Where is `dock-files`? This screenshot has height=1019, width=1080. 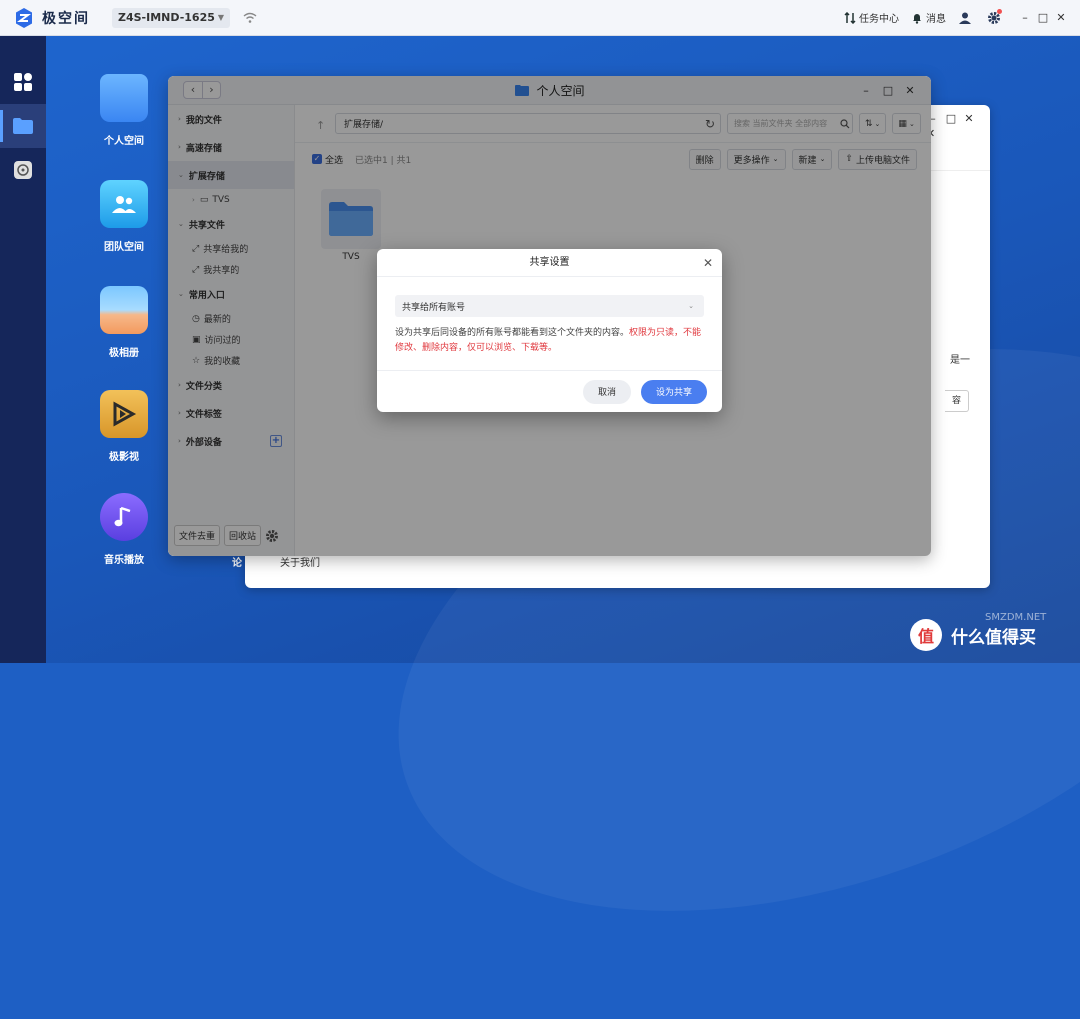 dock-files is located at coordinates (23, 126).